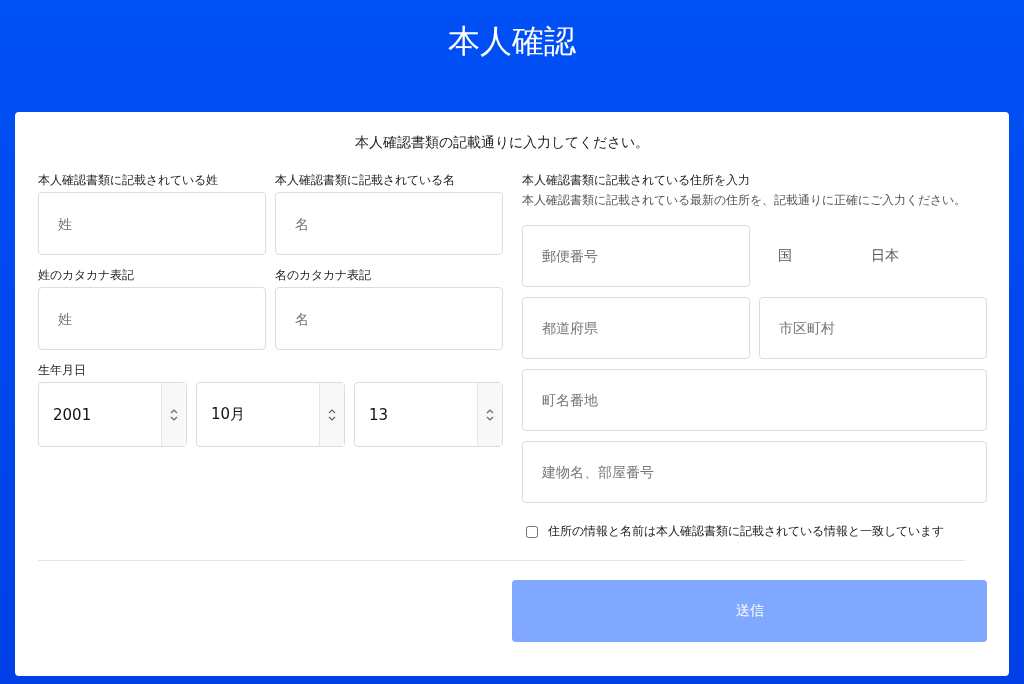 The width and height of the screenshot is (1024, 684). I want to click on address-input: 市区町村, so click(873, 328).